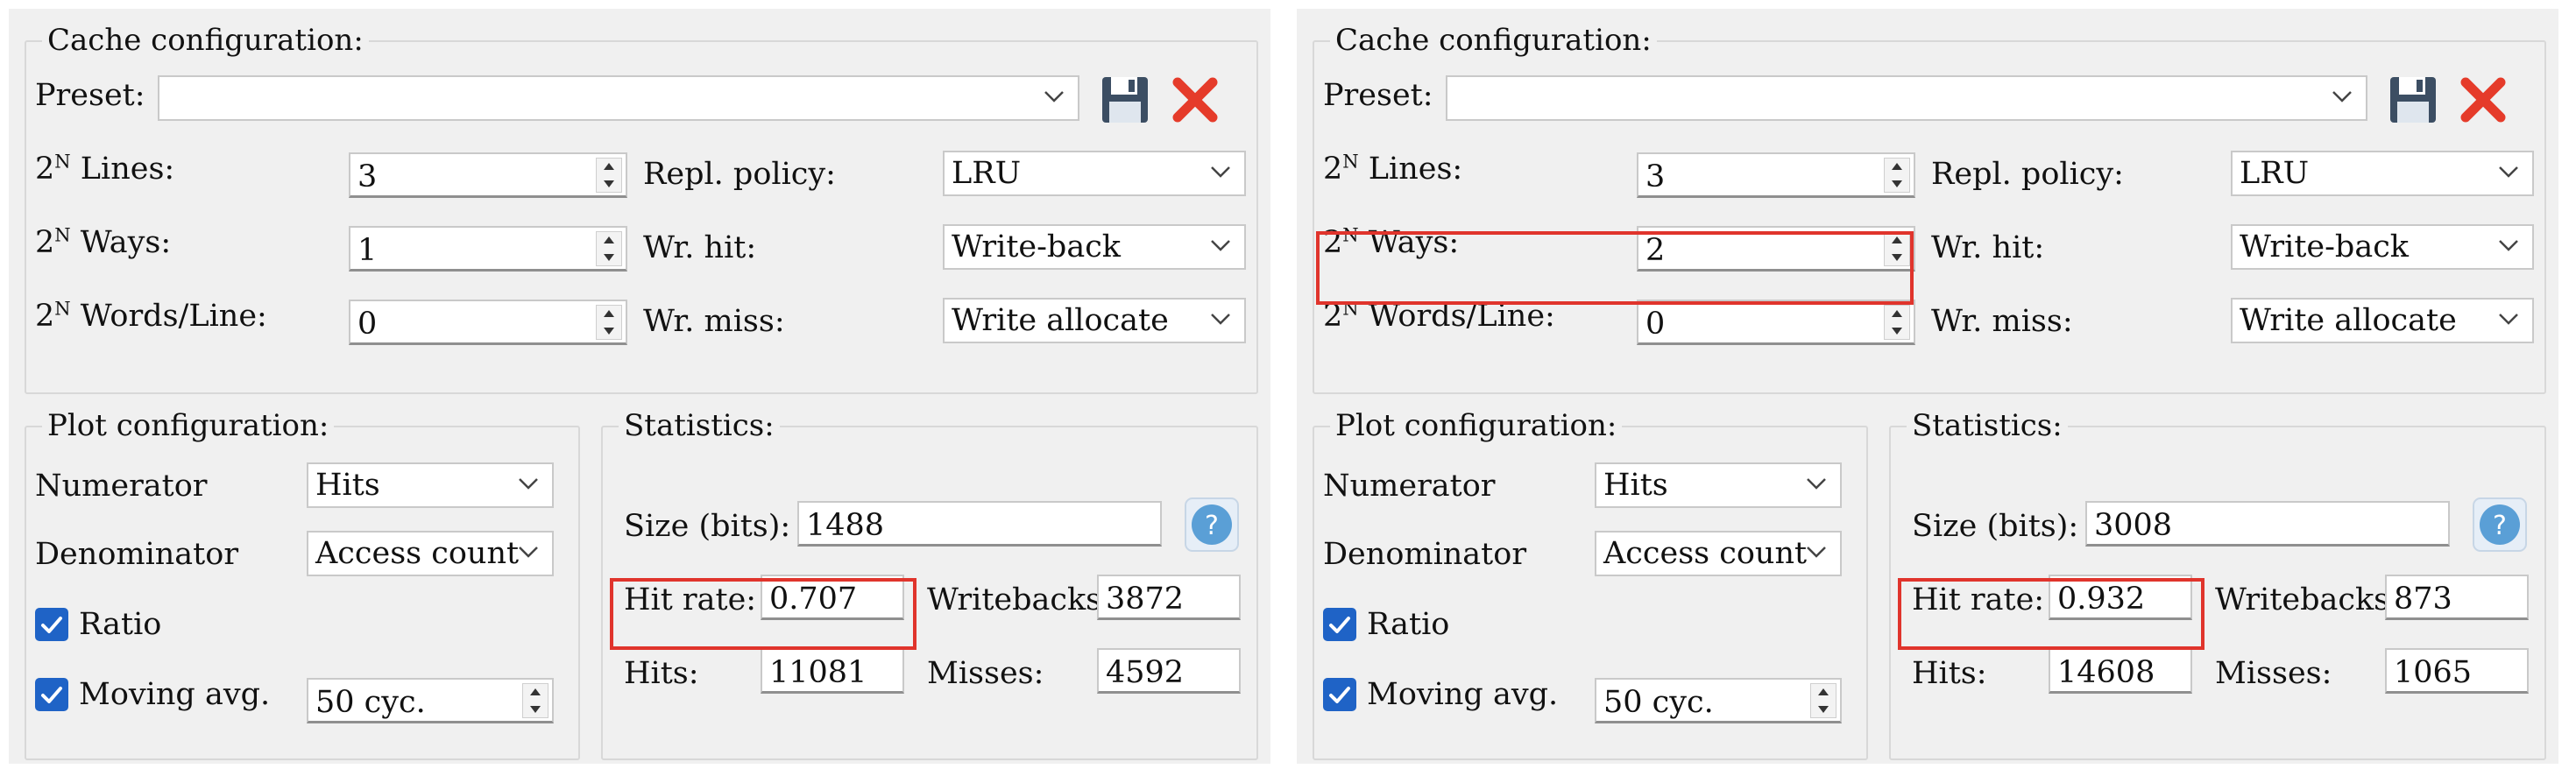 The height and width of the screenshot is (783, 2576). What do you see at coordinates (2106, 672) in the screenshot?
I see `hits-value: 14608` at bounding box center [2106, 672].